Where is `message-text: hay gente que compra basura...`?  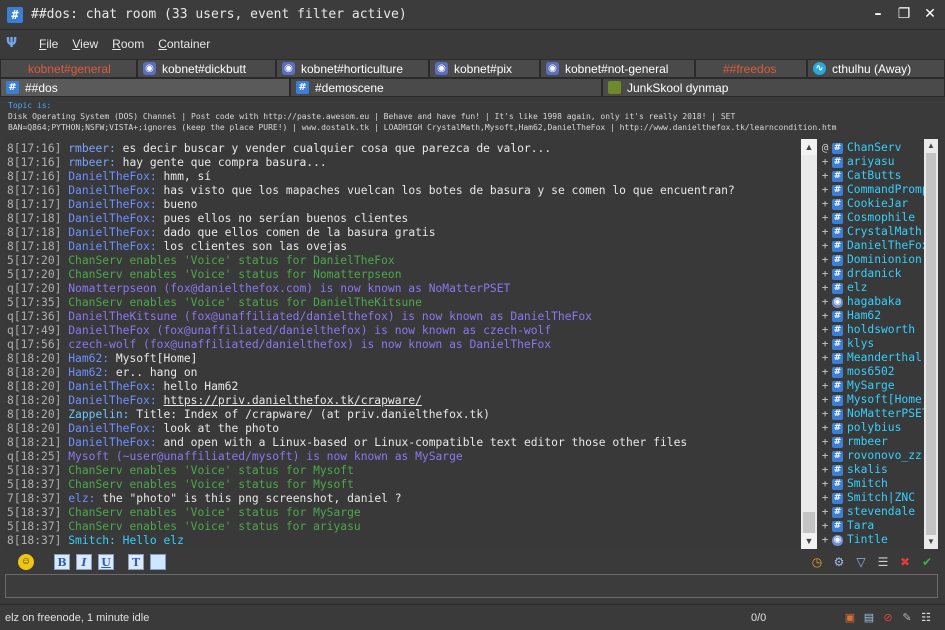
message-text: hay gente que compra basura... is located at coordinates (224, 162).